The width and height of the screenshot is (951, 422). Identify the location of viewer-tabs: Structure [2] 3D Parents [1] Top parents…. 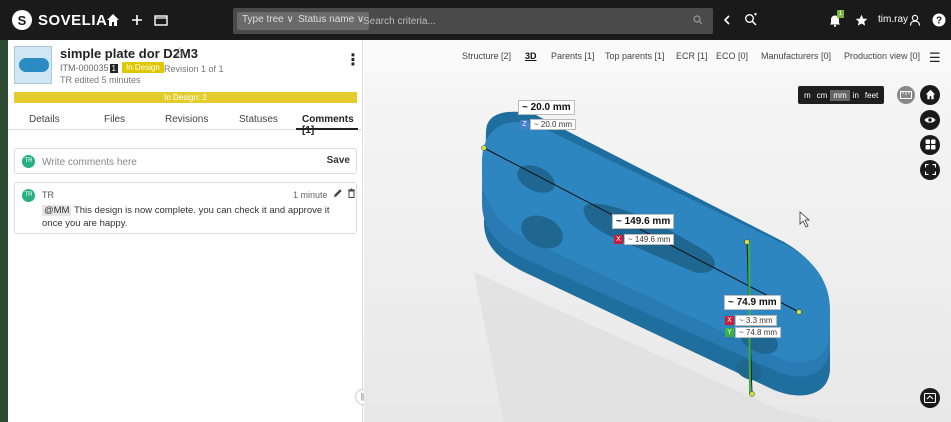
(657, 56).